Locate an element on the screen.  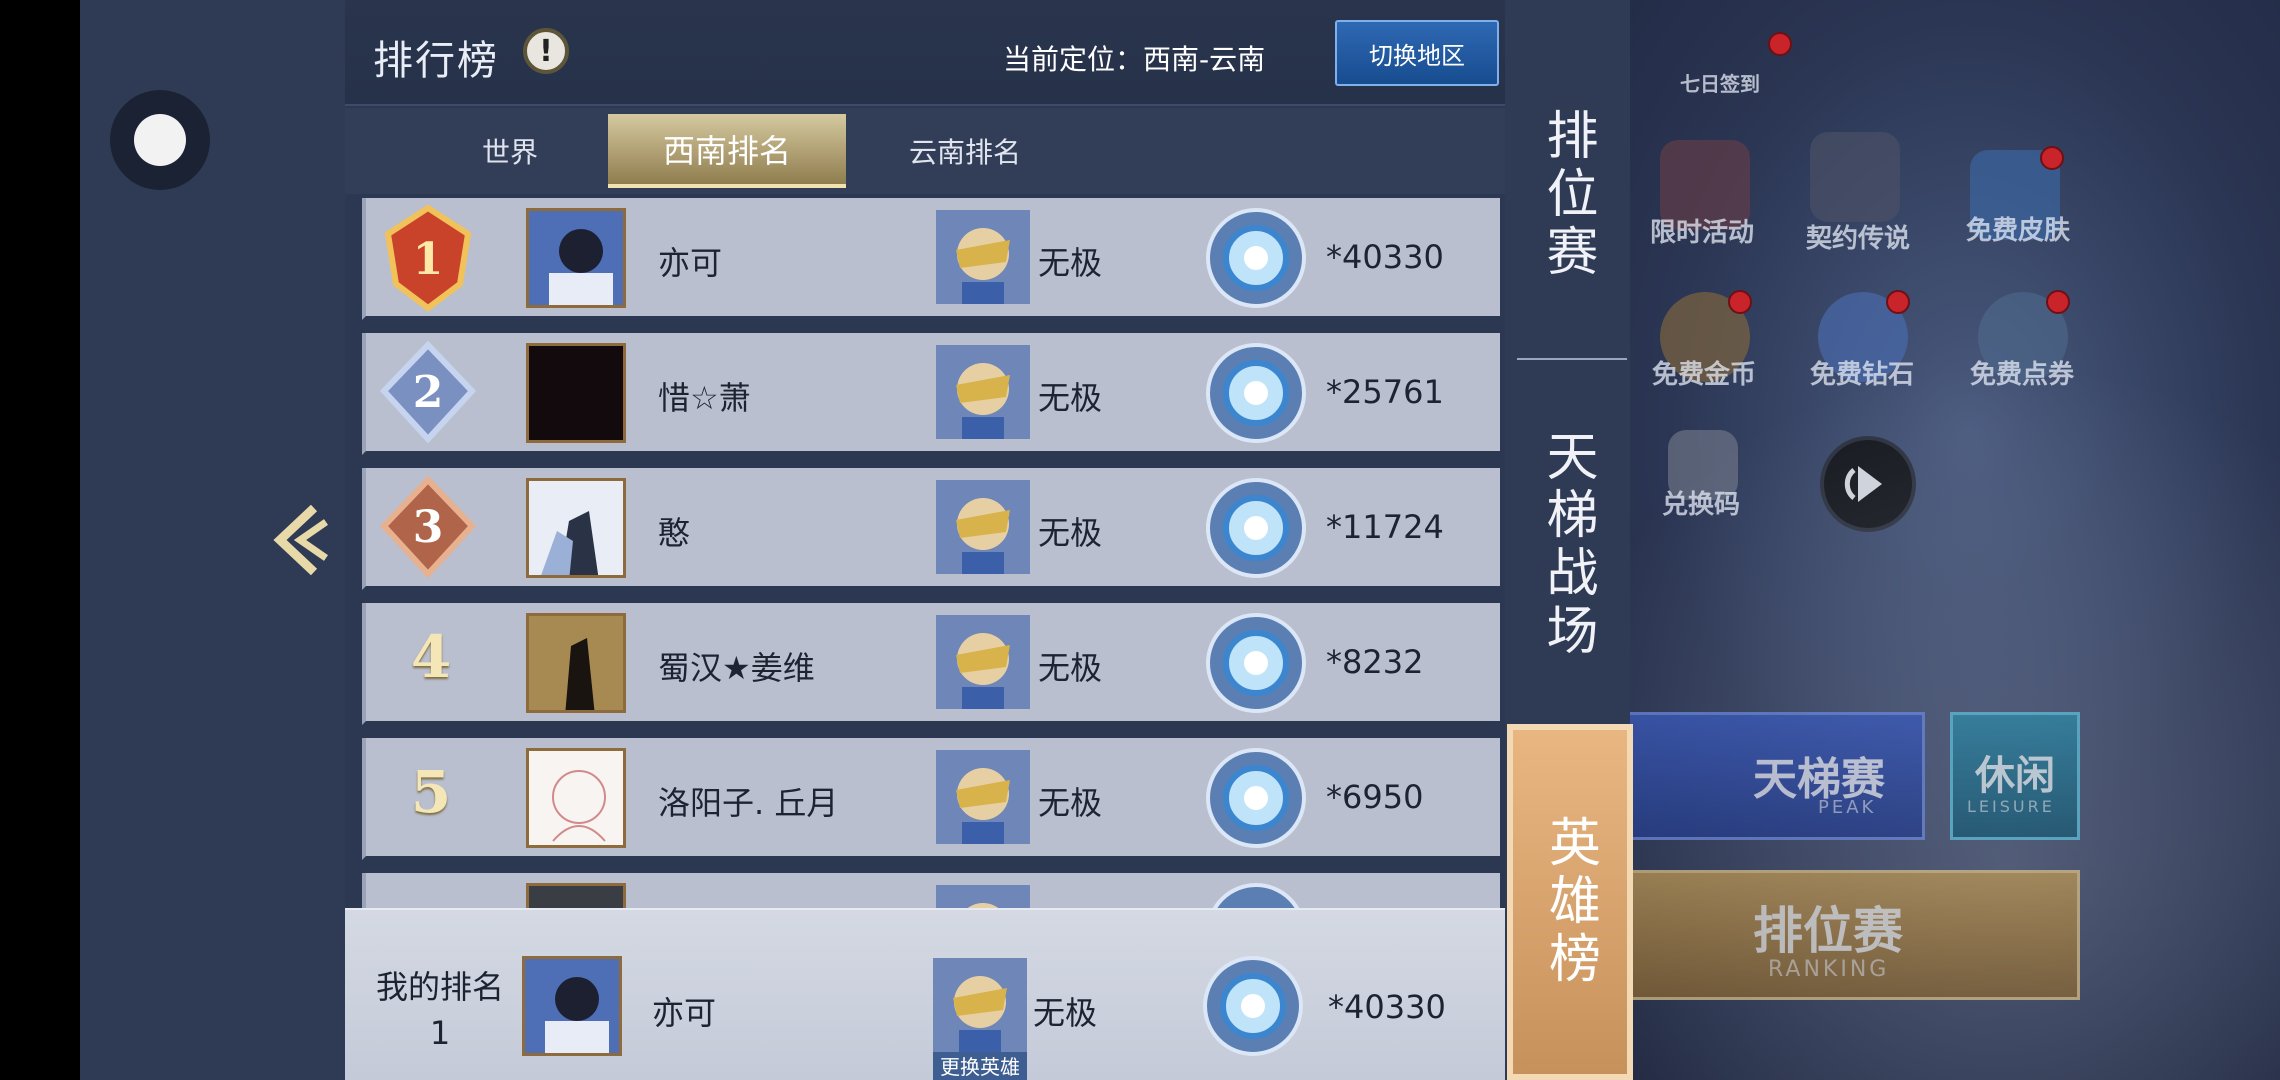
free-diamond-icon is located at coordinates (1863, 337).